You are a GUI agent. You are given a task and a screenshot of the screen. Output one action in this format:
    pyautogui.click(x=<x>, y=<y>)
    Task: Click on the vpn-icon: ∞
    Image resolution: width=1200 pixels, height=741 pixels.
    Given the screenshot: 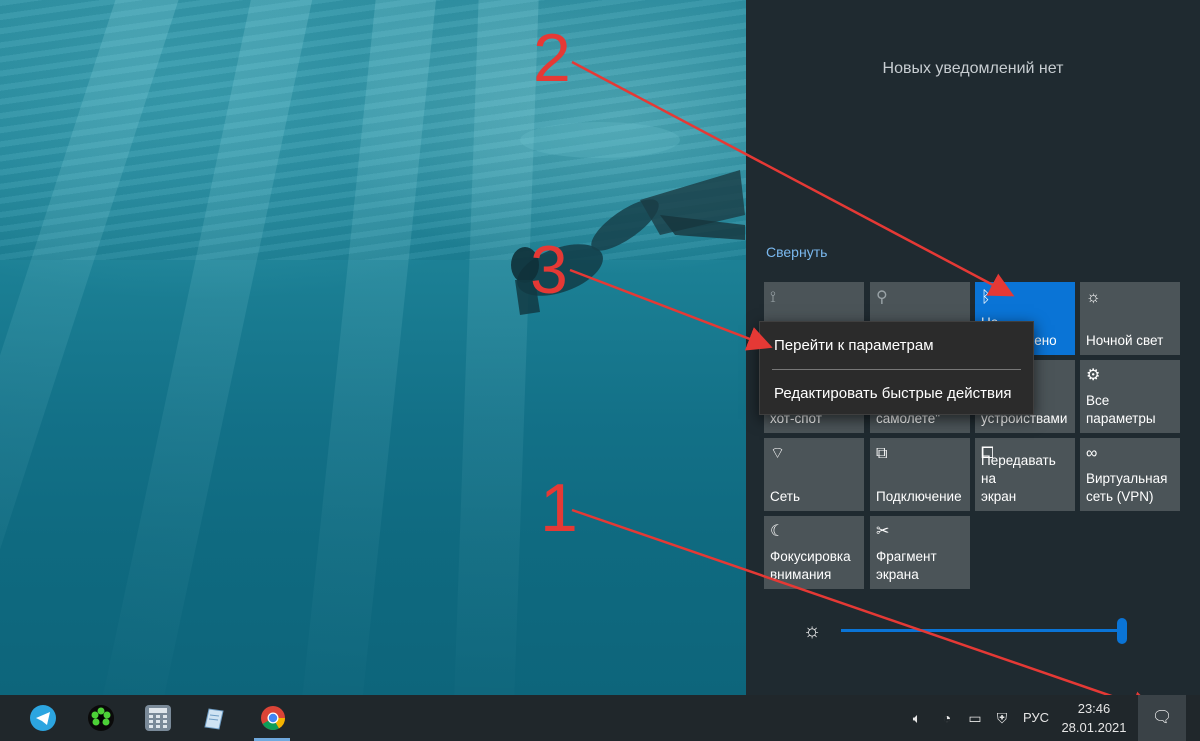 What is the action you would take?
    pyautogui.click(x=1092, y=453)
    